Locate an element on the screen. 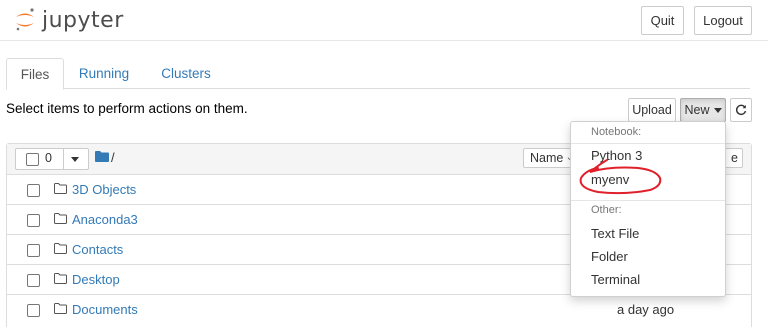 This screenshot has height=327, width=768. instructions-text: Select items to perform actions on them. is located at coordinates (127, 108).